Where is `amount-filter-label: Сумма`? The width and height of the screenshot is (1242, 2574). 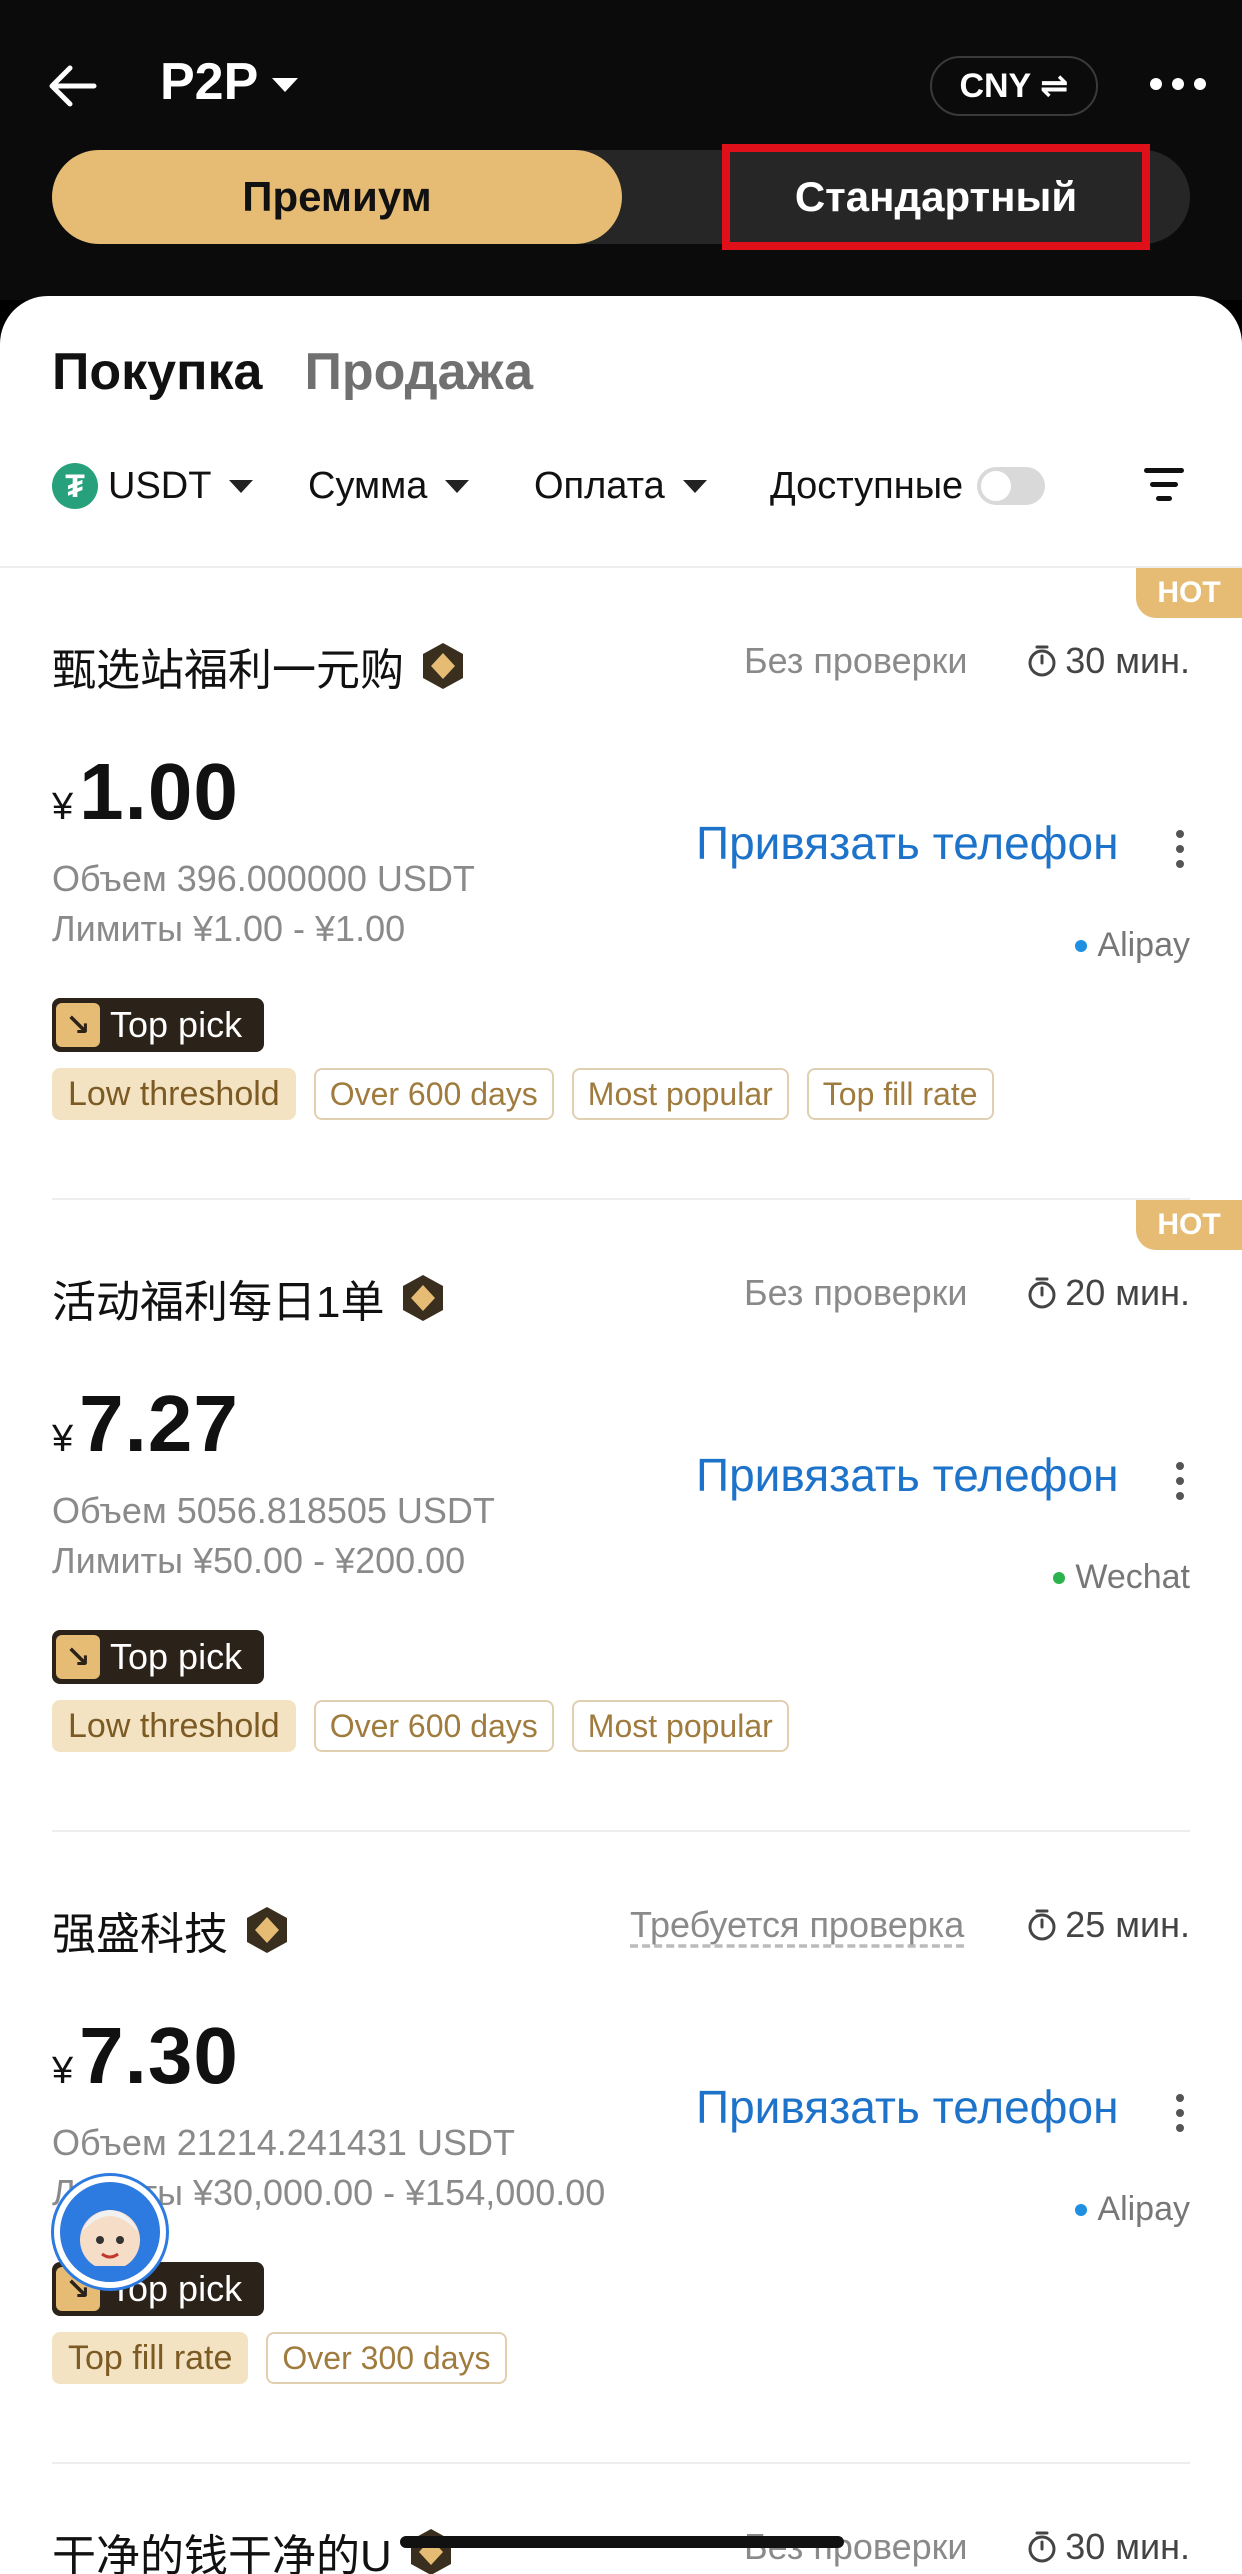
amount-filter-label: Сумма is located at coordinates (368, 485).